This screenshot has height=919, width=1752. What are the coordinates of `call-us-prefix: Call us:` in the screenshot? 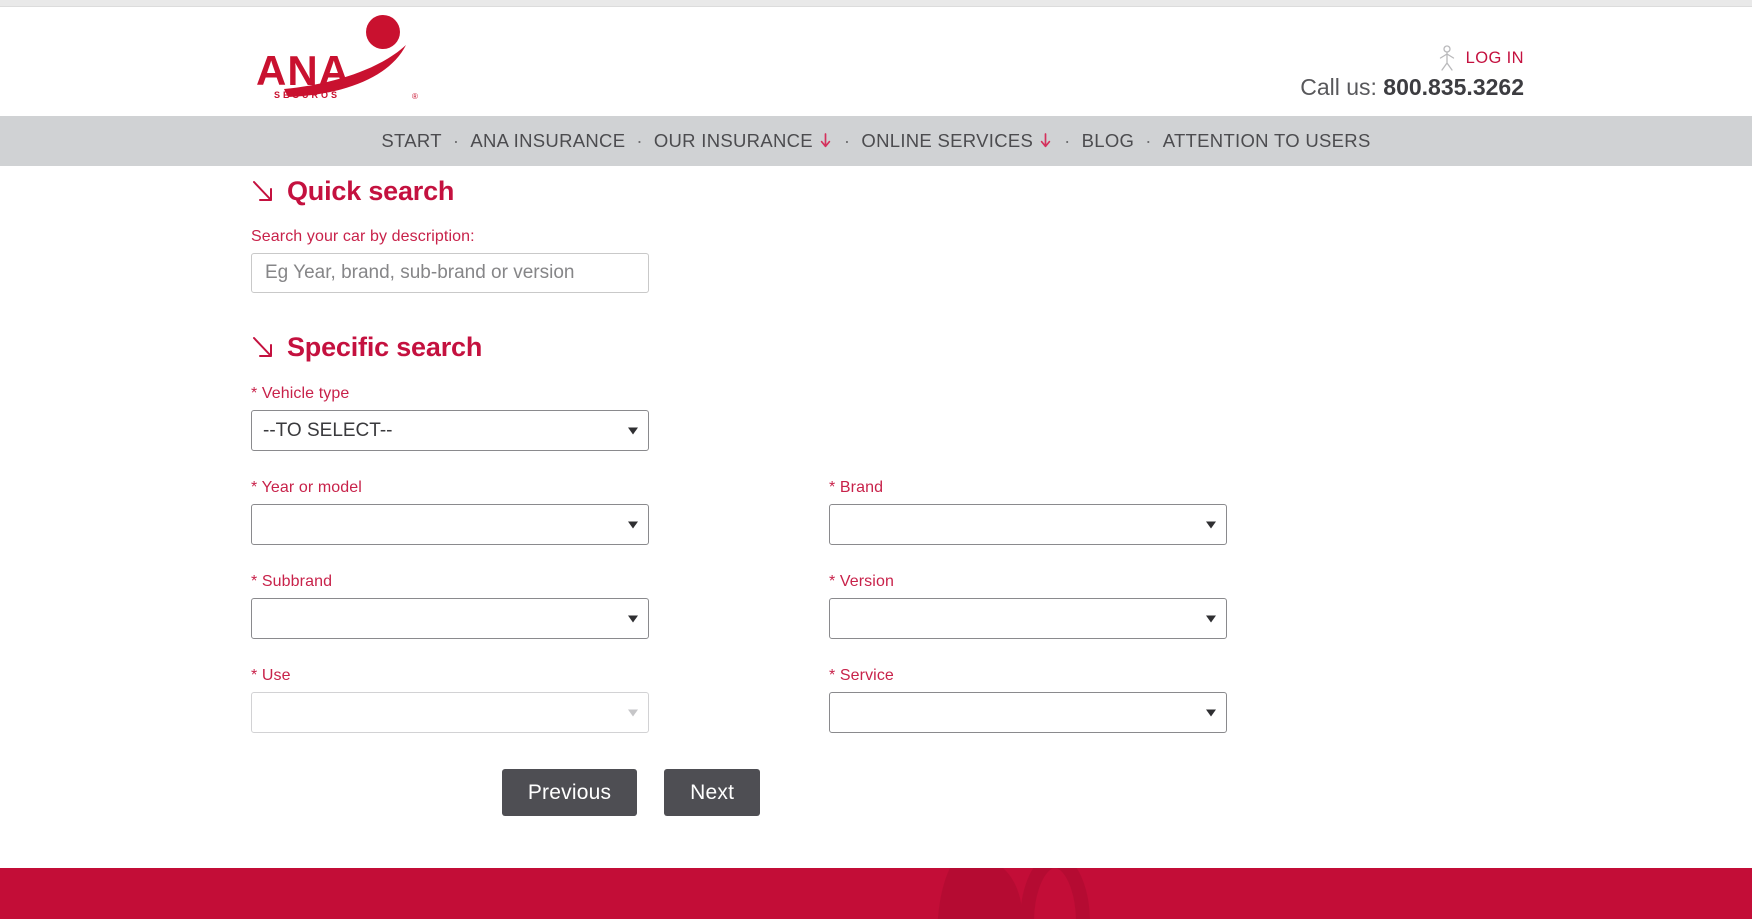 It's located at (1338, 87).